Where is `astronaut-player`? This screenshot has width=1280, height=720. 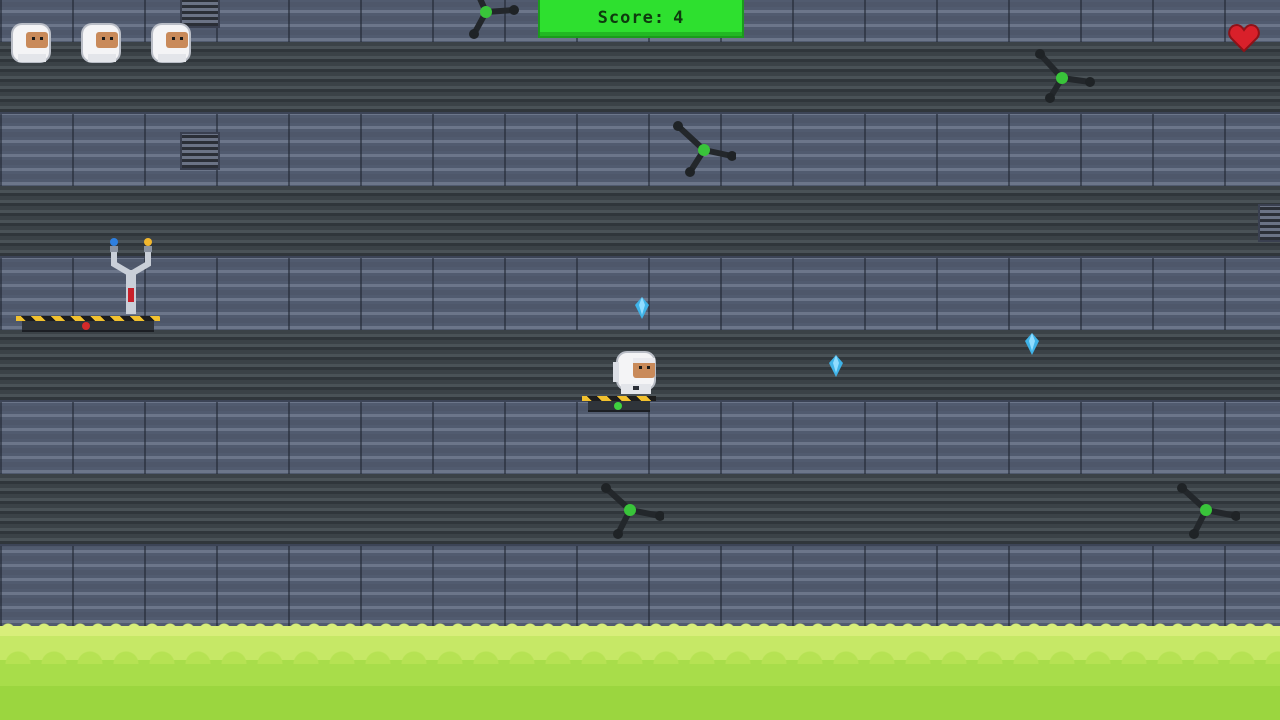 astronaut-player is located at coordinates (634, 372).